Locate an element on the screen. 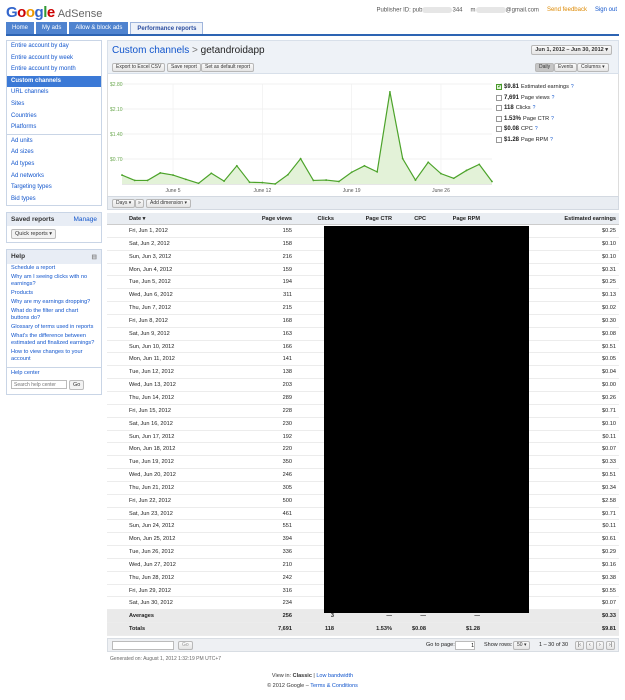  legend-item: 118 Clicks? is located at coordinates (556, 108).